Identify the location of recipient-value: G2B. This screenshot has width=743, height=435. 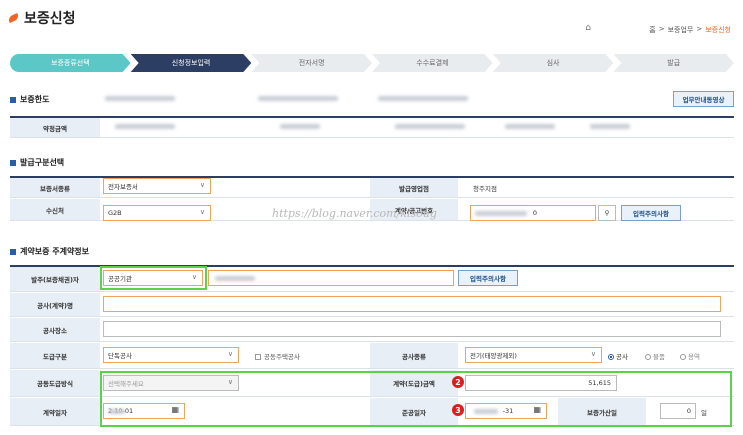
(115, 213).